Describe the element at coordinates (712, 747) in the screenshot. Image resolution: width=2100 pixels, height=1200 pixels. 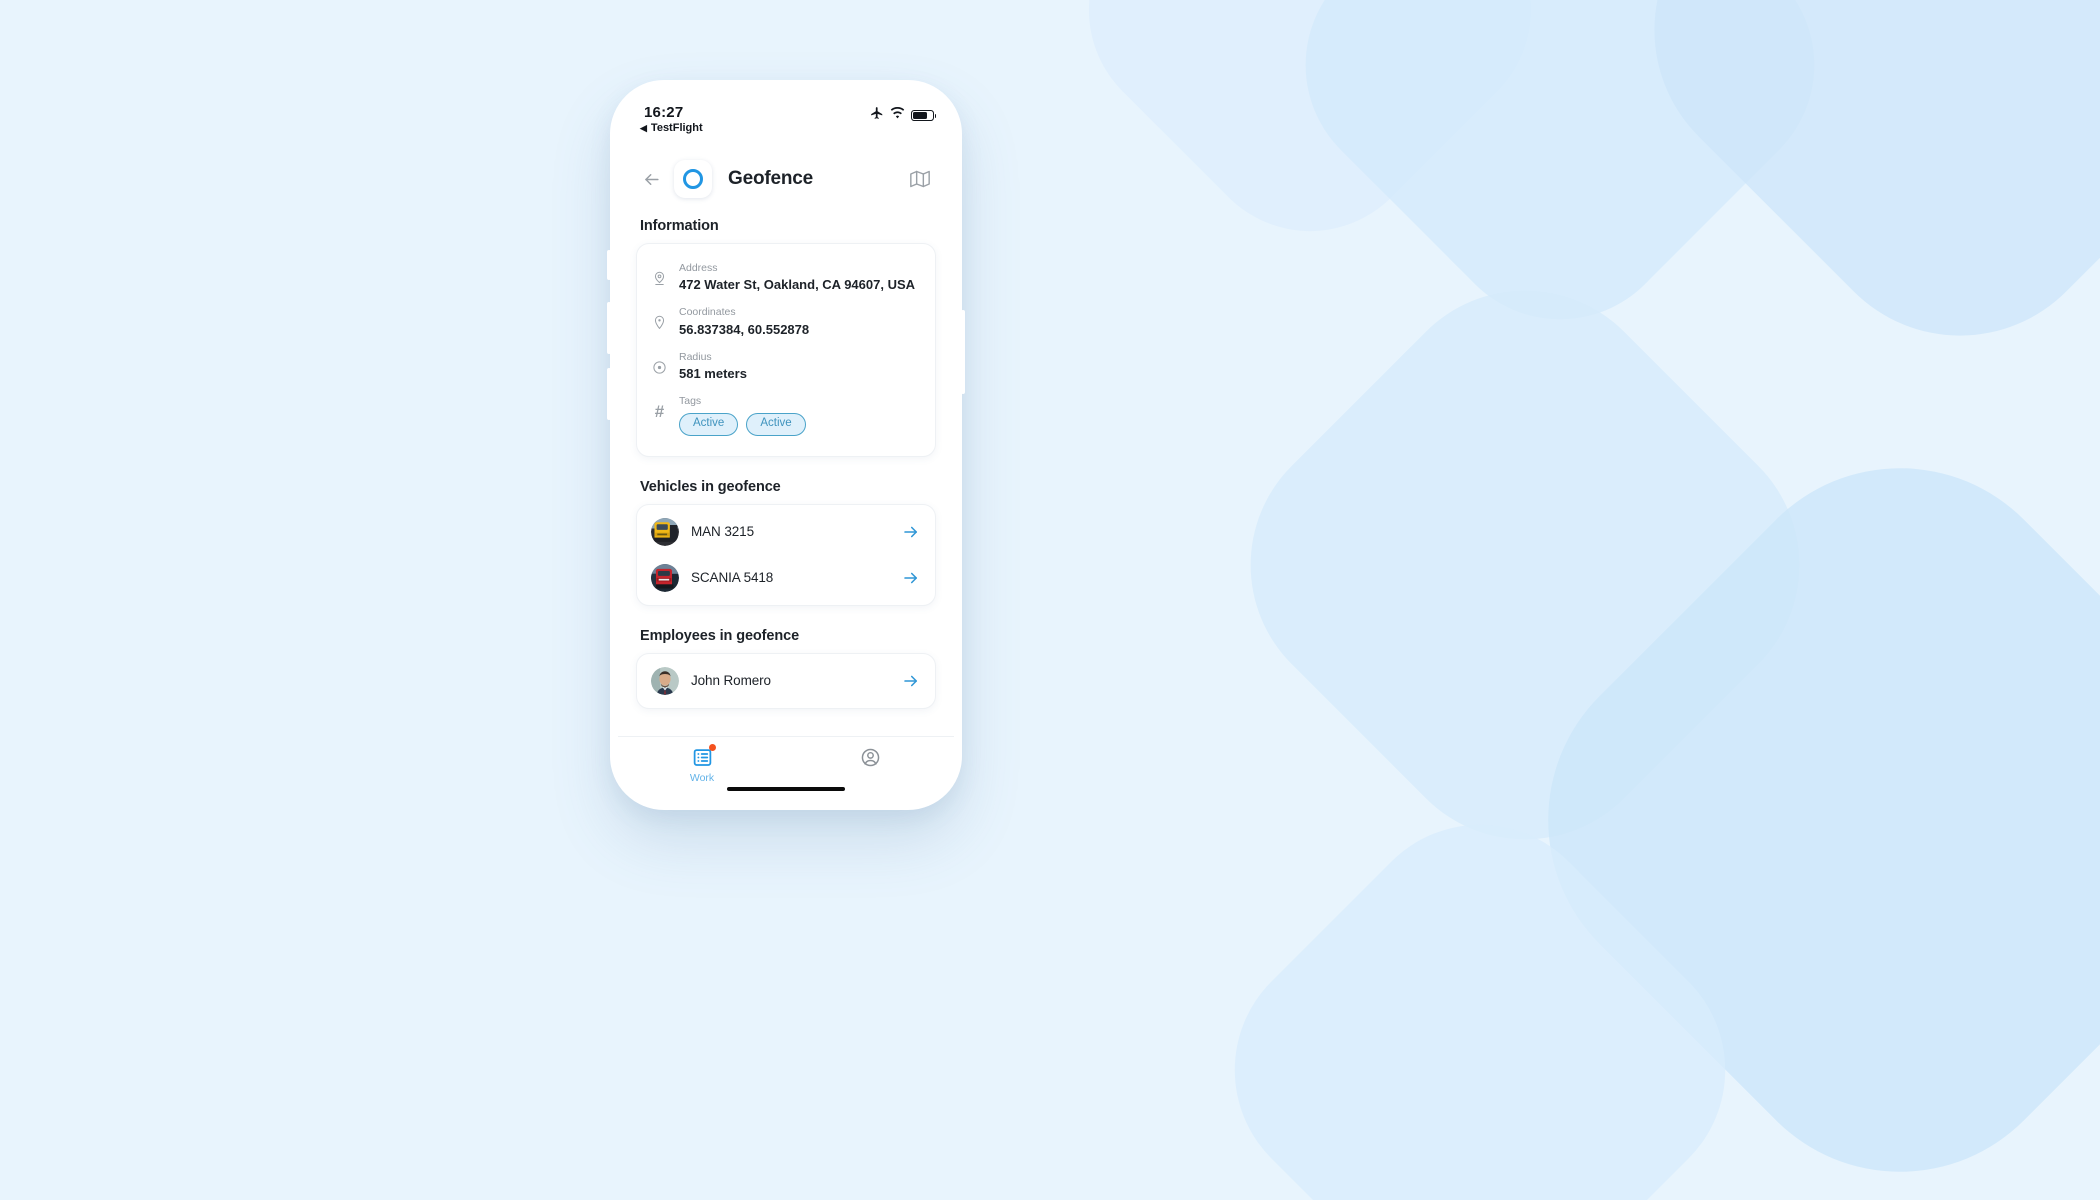
I see `notification-badge` at that location.